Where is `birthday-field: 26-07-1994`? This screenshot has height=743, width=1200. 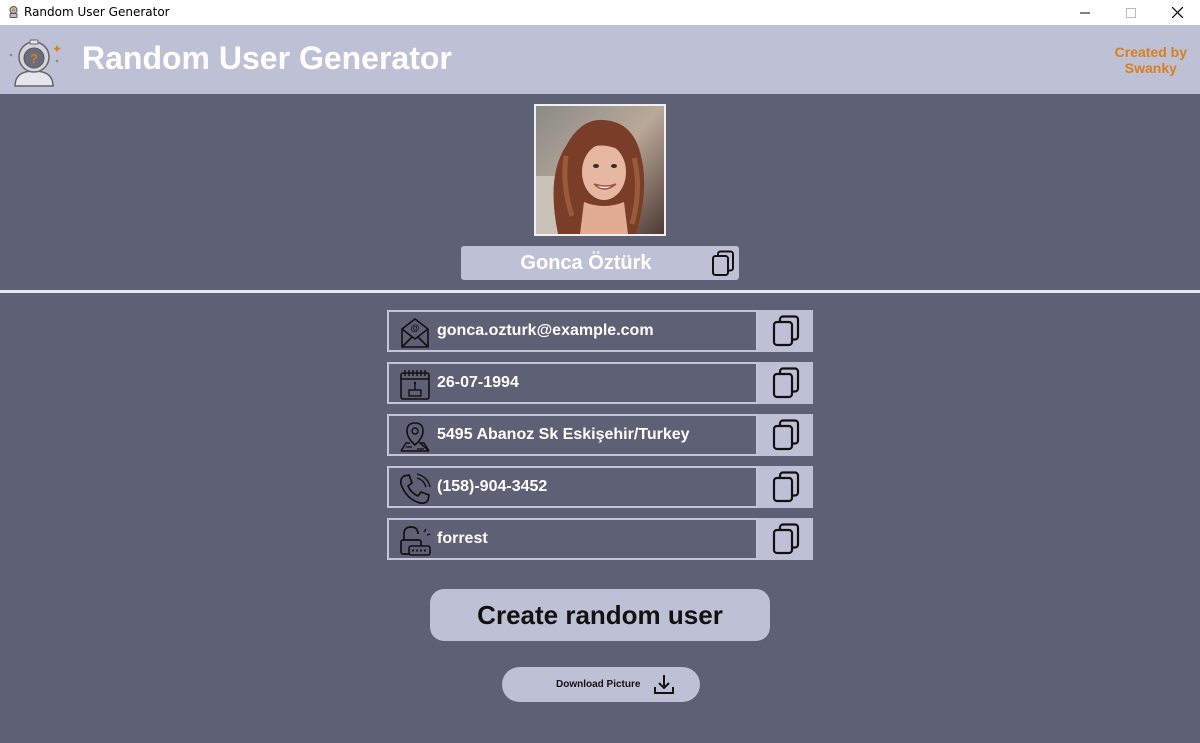
birthday-field: 26-07-1994 is located at coordinates (572, 383).